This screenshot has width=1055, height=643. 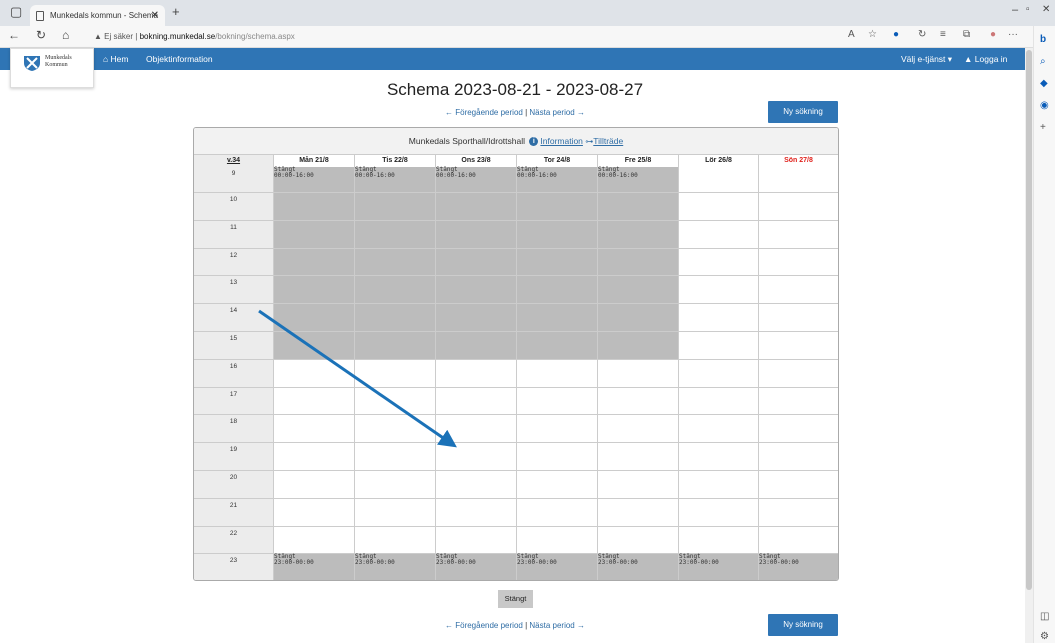 What do you see at coordinates (1044, 616) in the screenshot?
I see `sidebar-panel-icon: ◫` at bounding box center [1044, 616].